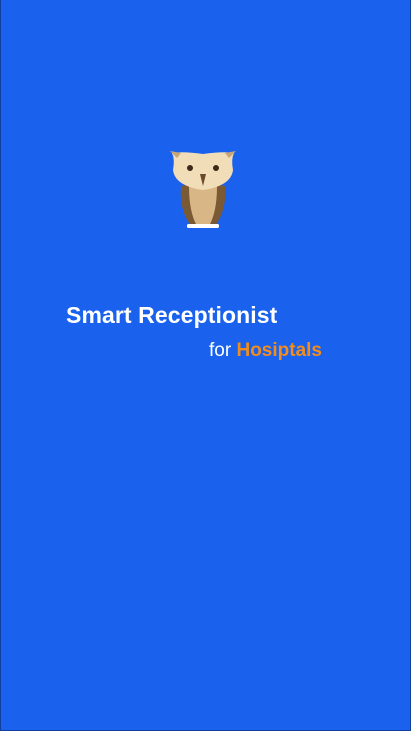  I want to click on app-subtitle: for Hosiptals, so click(265, 351).